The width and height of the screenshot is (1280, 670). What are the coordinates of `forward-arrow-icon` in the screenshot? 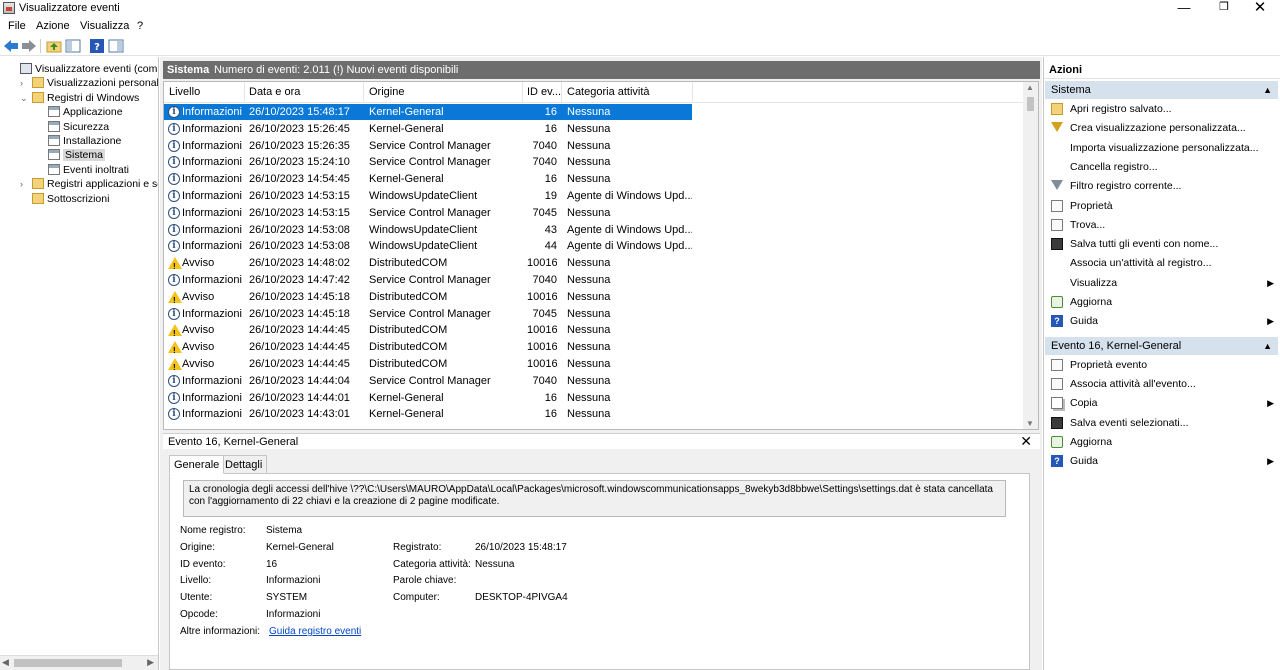 It's located at (29, 46).